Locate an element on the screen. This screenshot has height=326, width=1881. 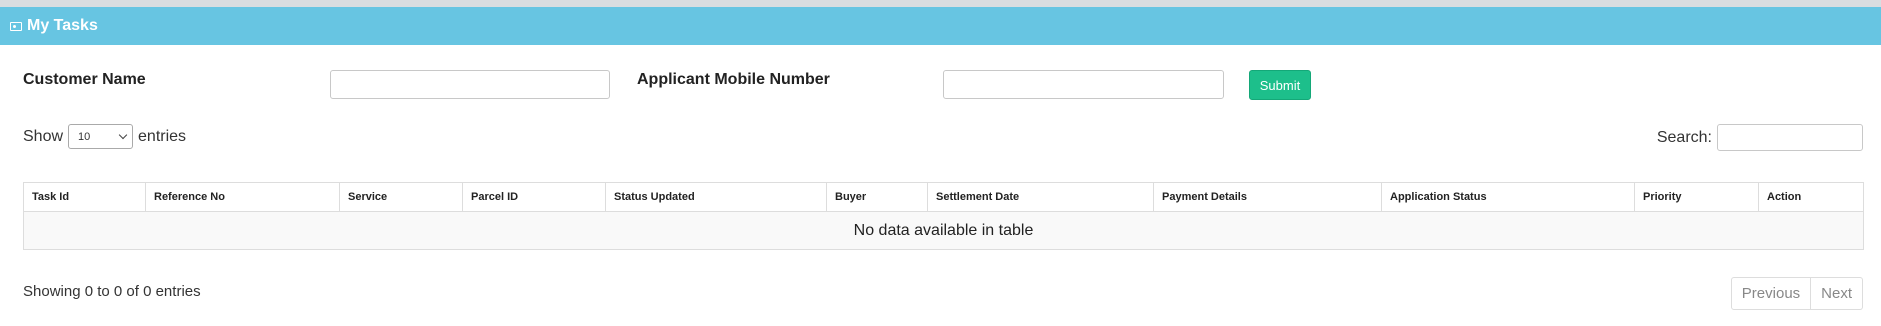
previous-button: Previous is located at coordinates (1771, 293).